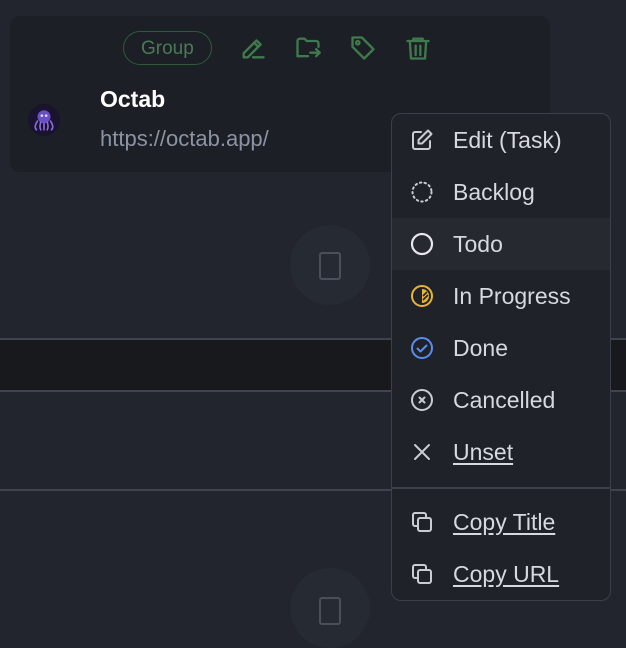 The width and height of the screenshot is (626, 648). What do you see at coordinates (422, 452) in the screenshot?
I see `x-icon` at bounding box center [422, 452].